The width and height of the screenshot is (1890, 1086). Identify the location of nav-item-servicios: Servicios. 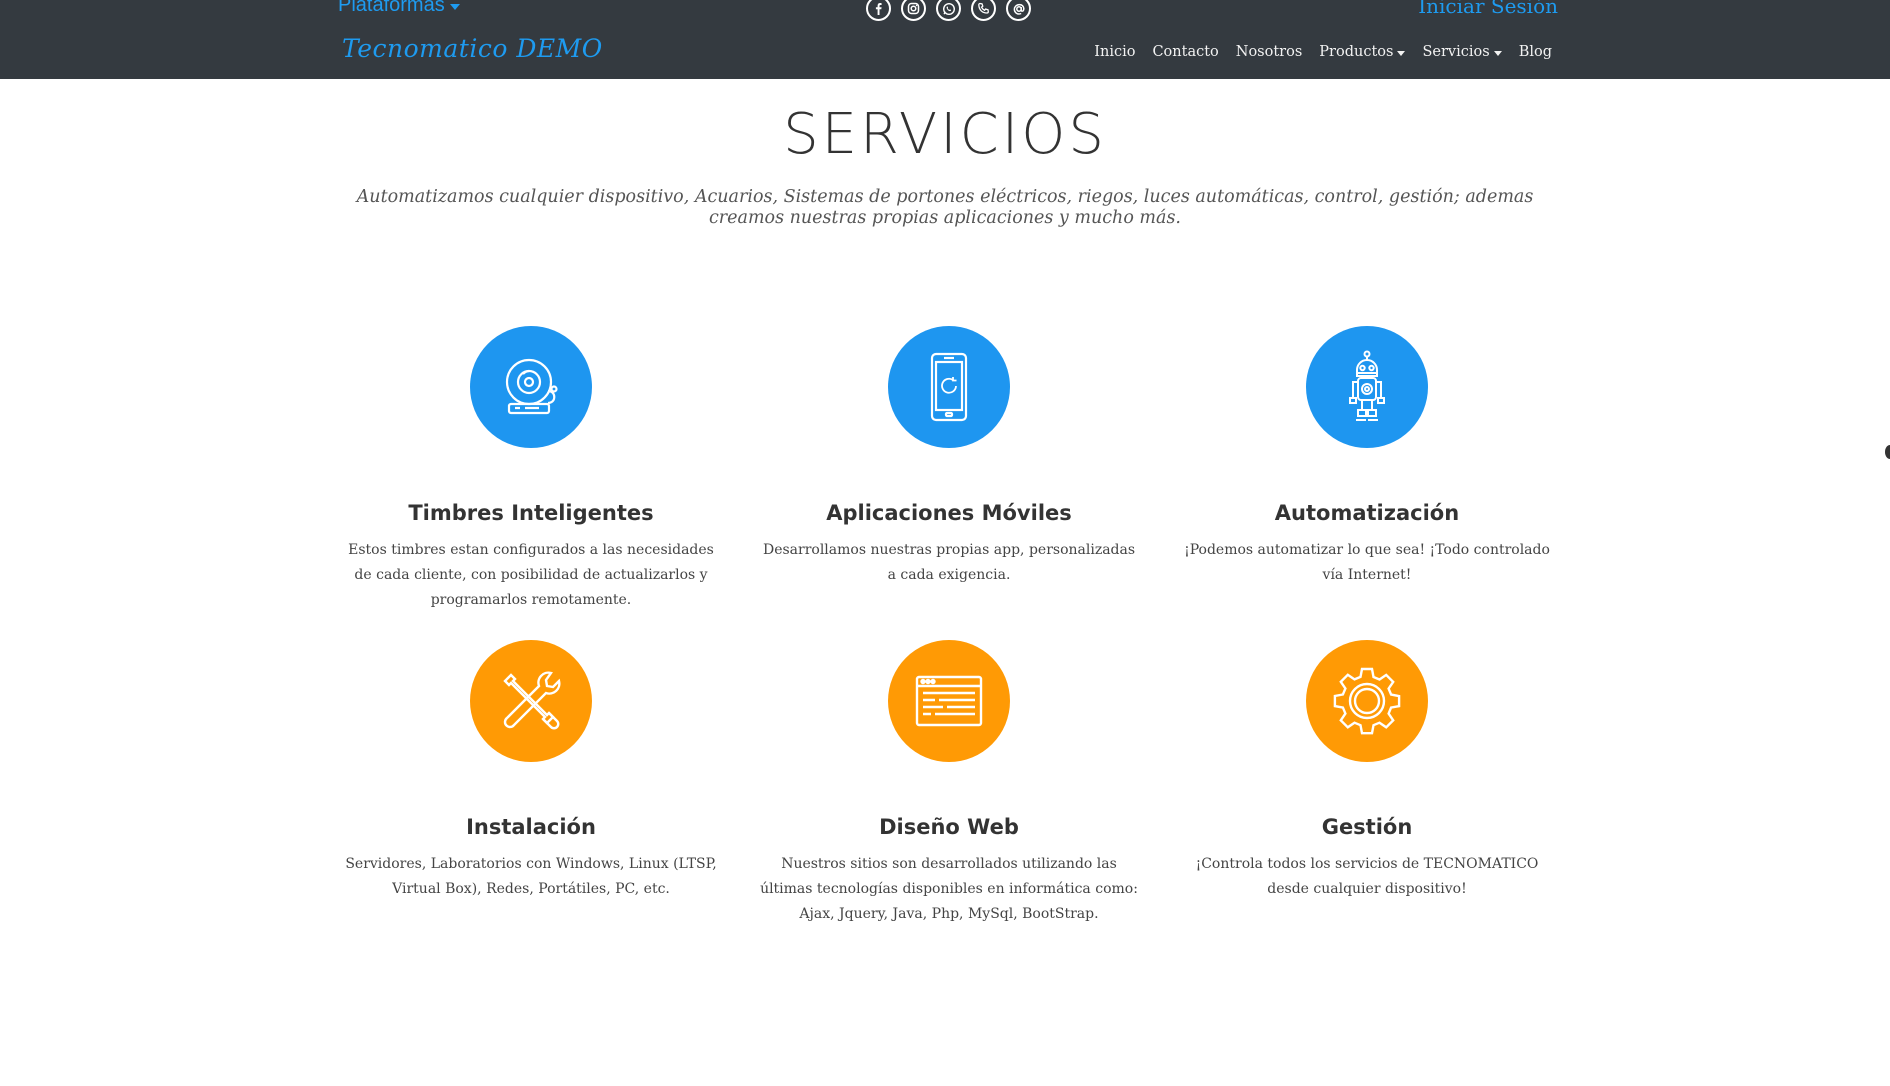
(1462, 52).